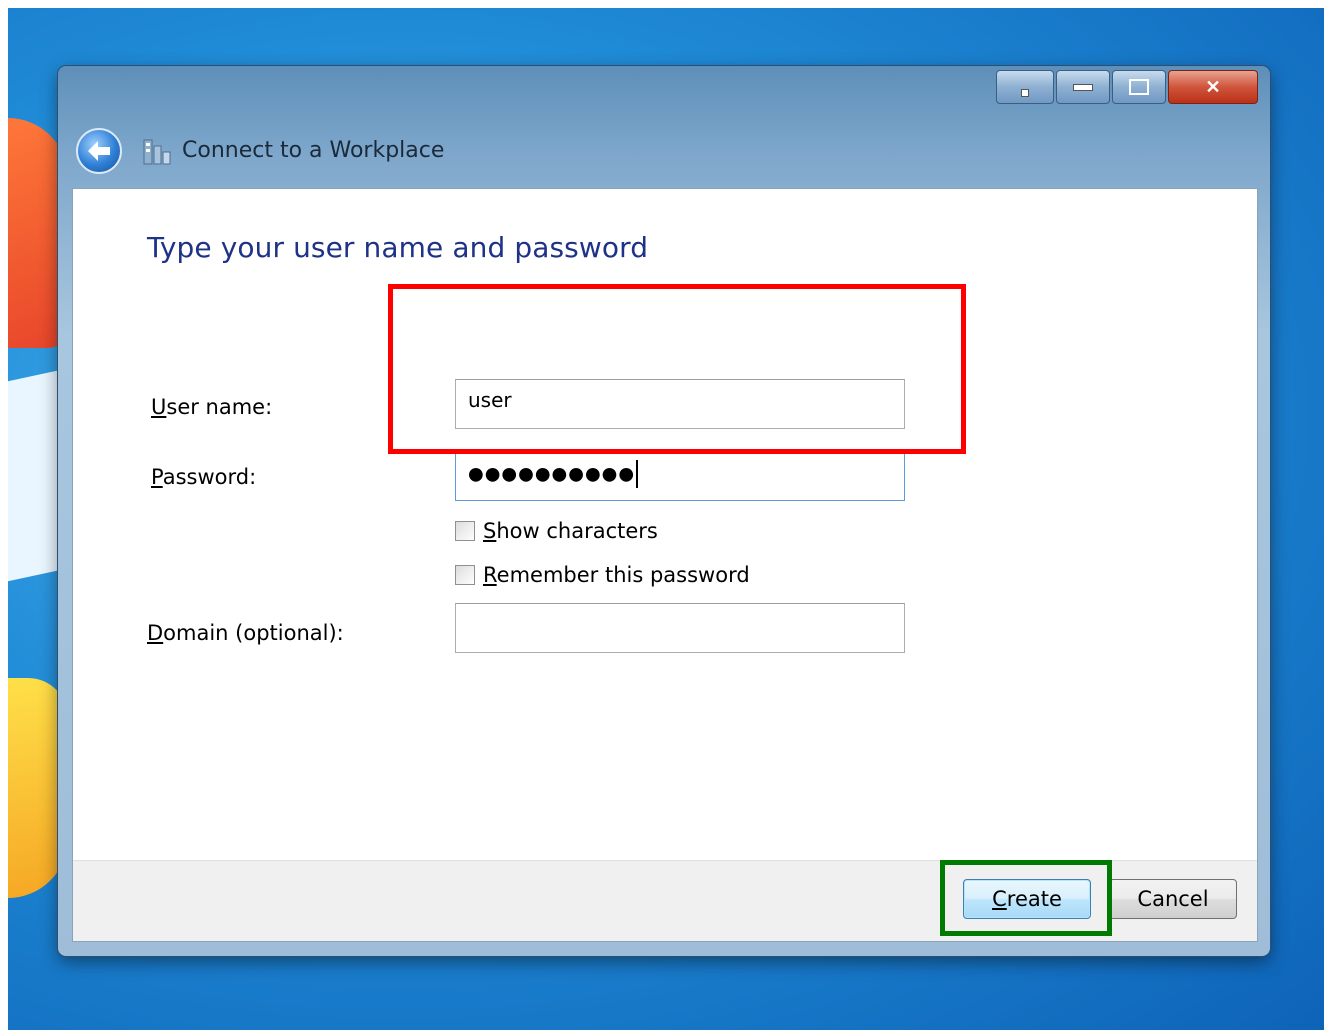  Describe the element at coordinates (637, 474) in the screenshot. I see `text-caret` at that location.